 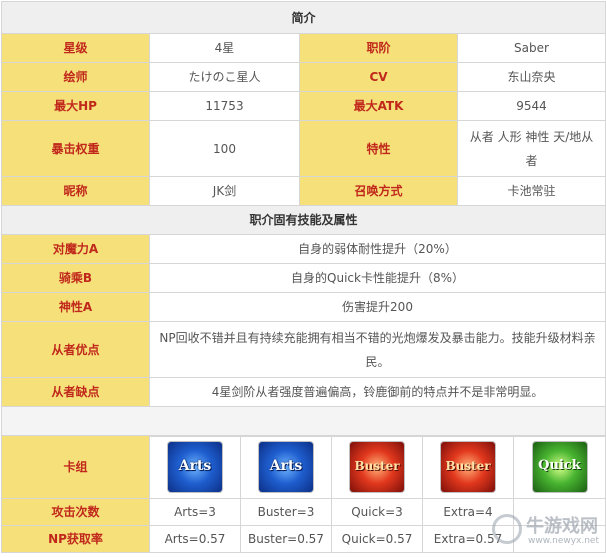 What do you see at coordinates (378, 48) in the screenshot?
I see `class-label: 职阶` at bounding box center [378, 48].